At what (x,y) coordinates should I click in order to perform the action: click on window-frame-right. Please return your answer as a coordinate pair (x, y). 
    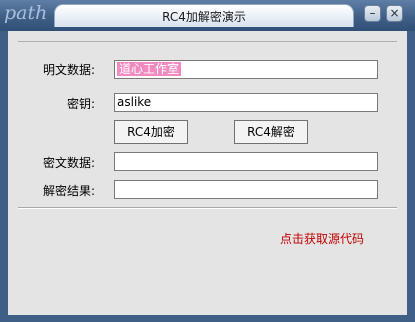
    Looking at the image, I should click on (411, 176).